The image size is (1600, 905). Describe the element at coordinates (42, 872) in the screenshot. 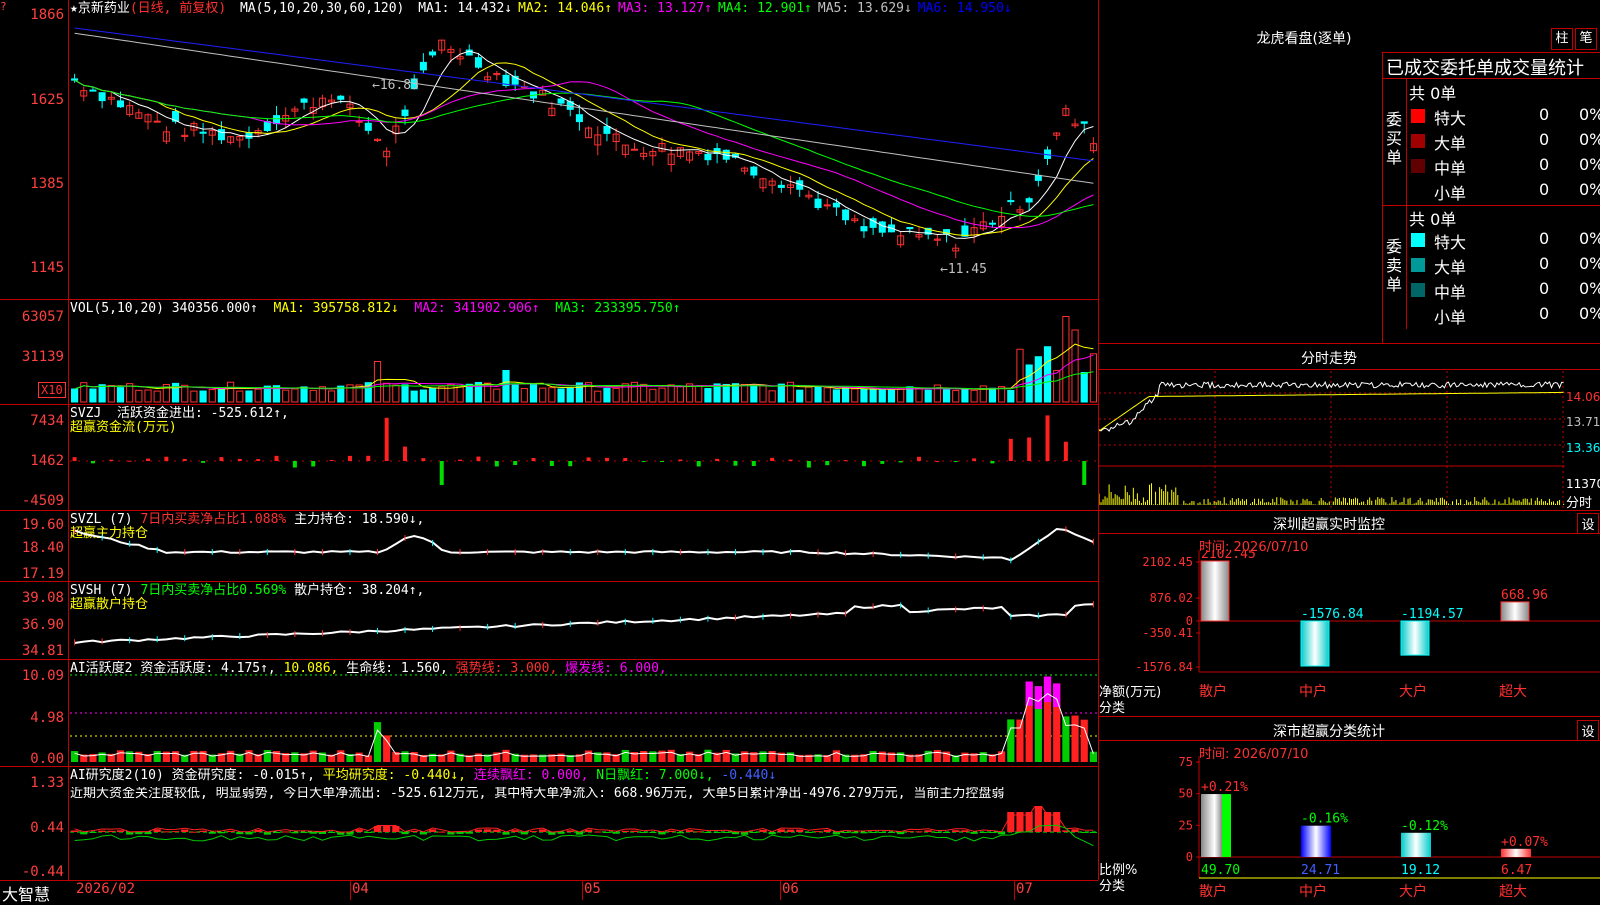

I see `ai2-tick: -0.44` at that location.